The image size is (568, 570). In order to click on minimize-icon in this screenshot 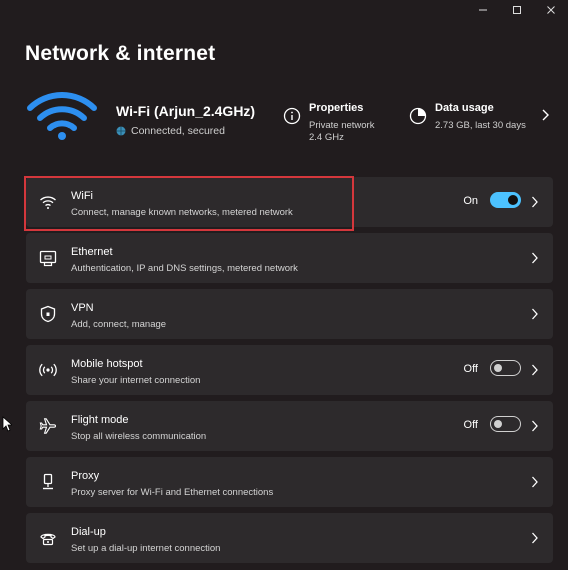, I will do `click(483, 10)`.